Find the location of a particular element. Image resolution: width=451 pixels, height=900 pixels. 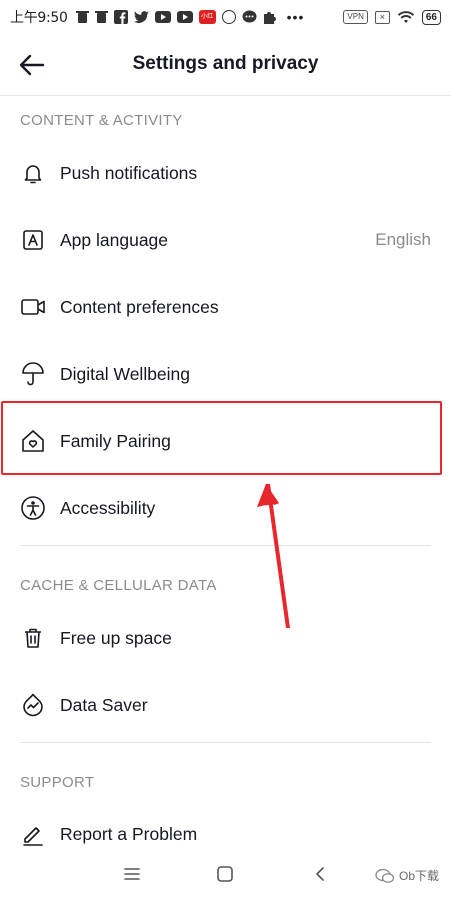

row-label: Content preferences is located at coordinates (139, 306).